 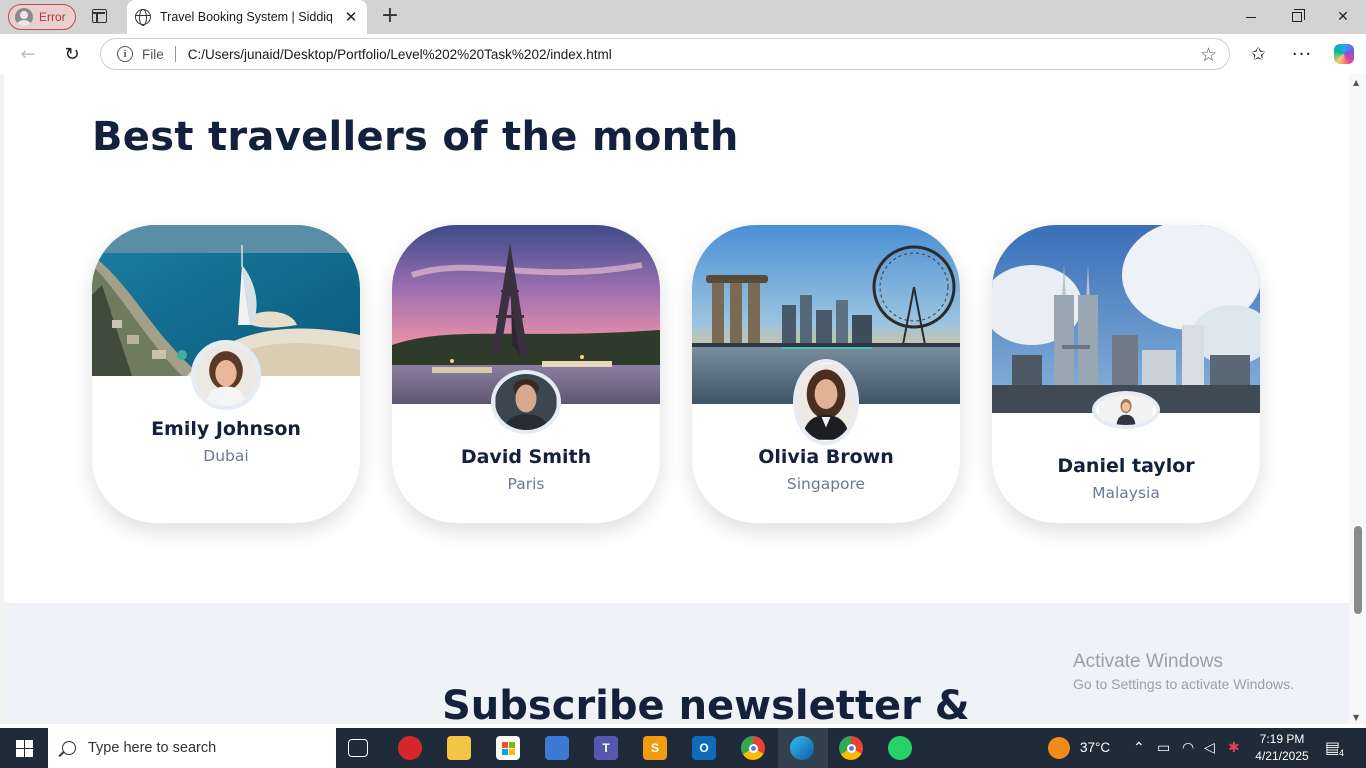 What do you see at coordinates (143, 17) in the screenshot?
I see `globe-icon` at bounding box center [143, 17].